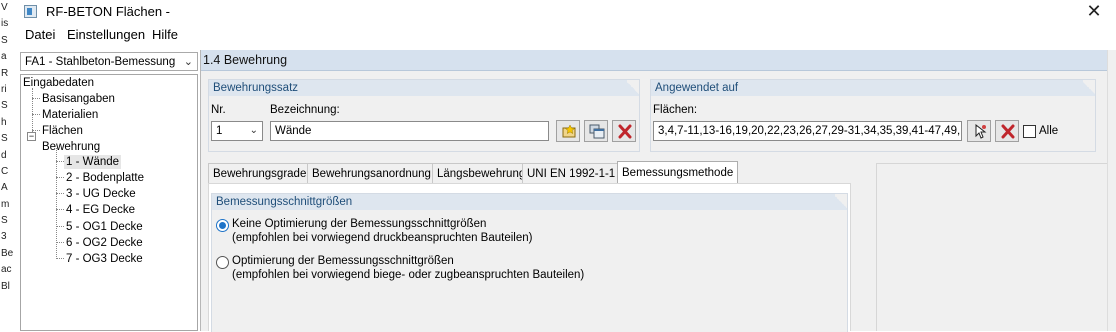 The height and width of the screenshot is (332, 1116). Describe the element at coordinates (62, 131) in the screenshot. I see `tree-item-flaechen: Flächen` at that location.